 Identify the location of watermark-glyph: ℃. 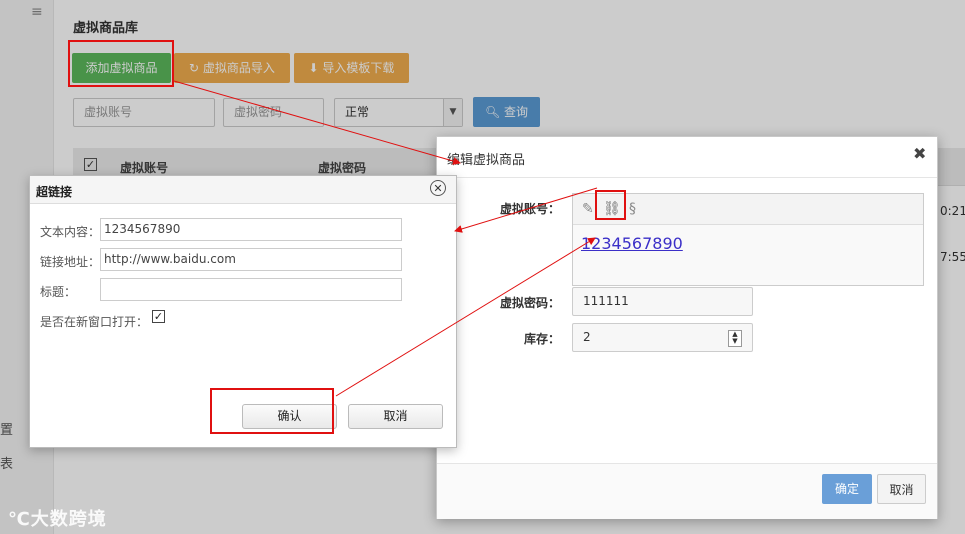
(19, 519).